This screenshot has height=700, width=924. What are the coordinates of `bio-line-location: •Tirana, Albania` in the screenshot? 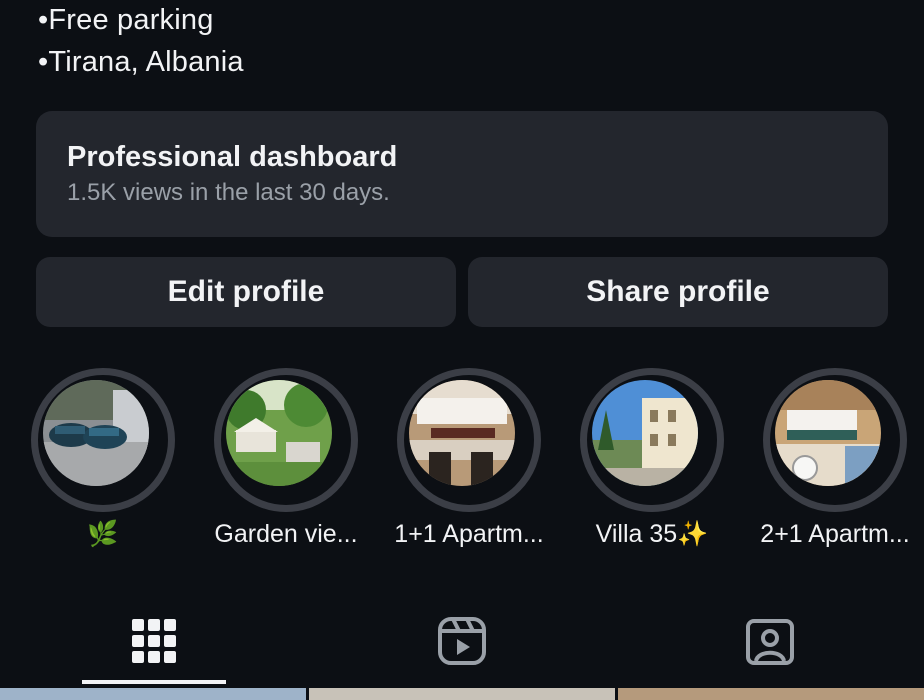 It's located at (141, 62).